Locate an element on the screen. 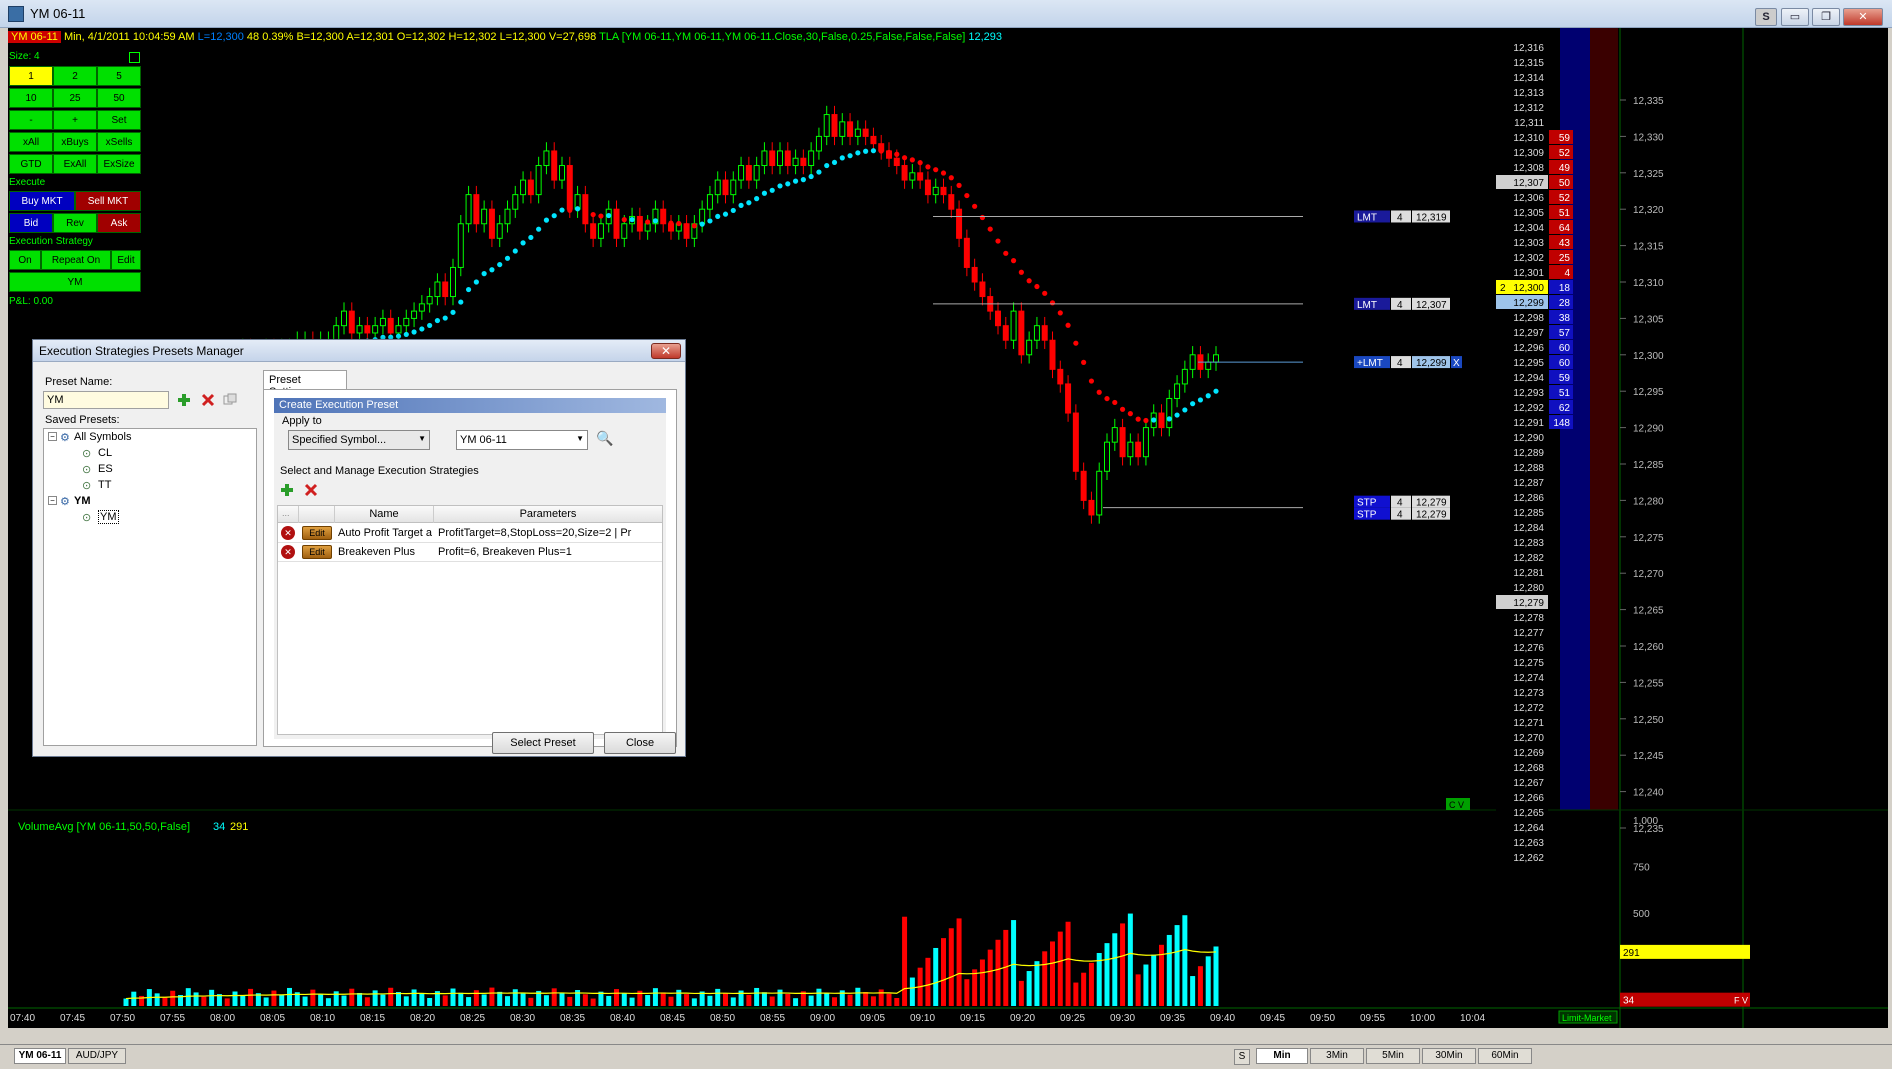 The image size is (1892, 1069). size-5-button: 5 is located at coordinates (119, 76).